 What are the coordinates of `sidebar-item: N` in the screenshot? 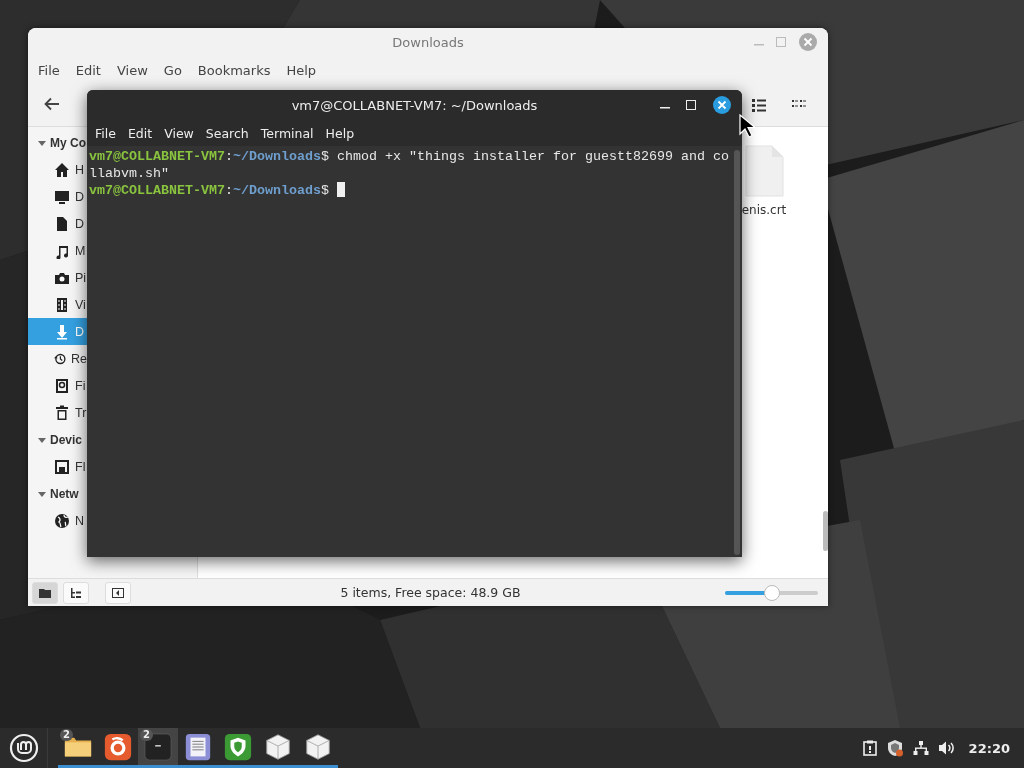 It's located at (57, 520).